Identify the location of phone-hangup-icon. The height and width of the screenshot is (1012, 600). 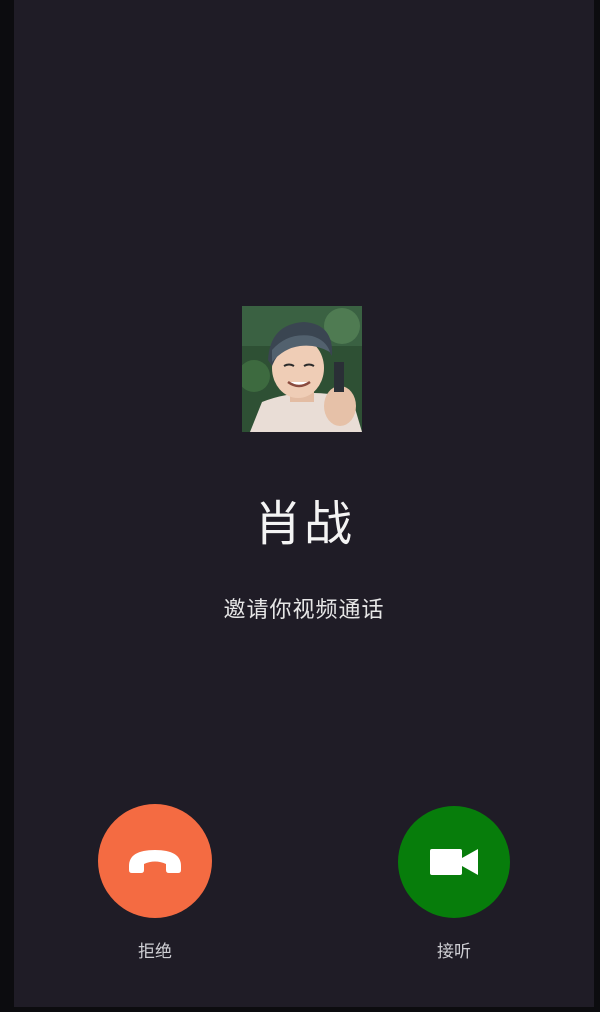
(155, 861).